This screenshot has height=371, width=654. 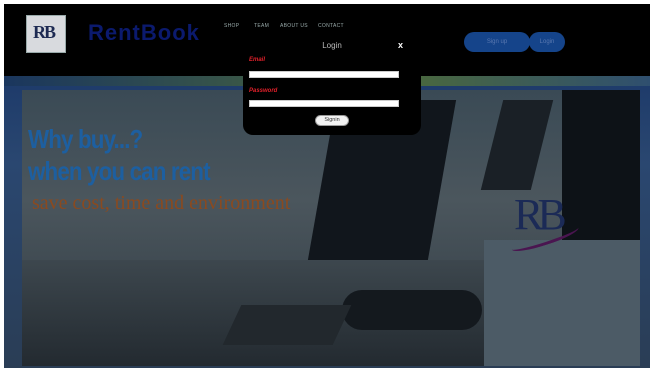 What do you see at coordinates (332, 120) in the screenshot?
I see `signin-button: Signin` at bounding box center [332, 120].